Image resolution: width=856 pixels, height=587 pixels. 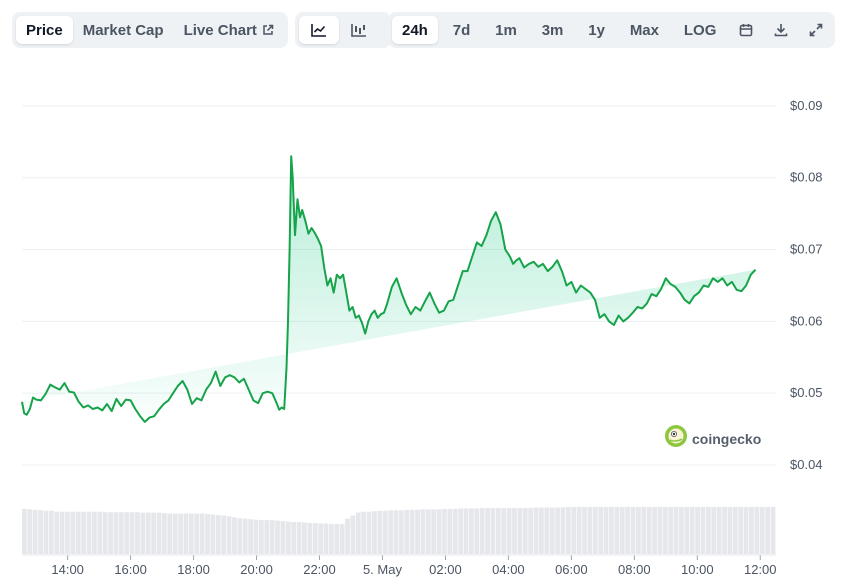 I want to click on x-tick-label: 16:00, so click(x=130, y=569).